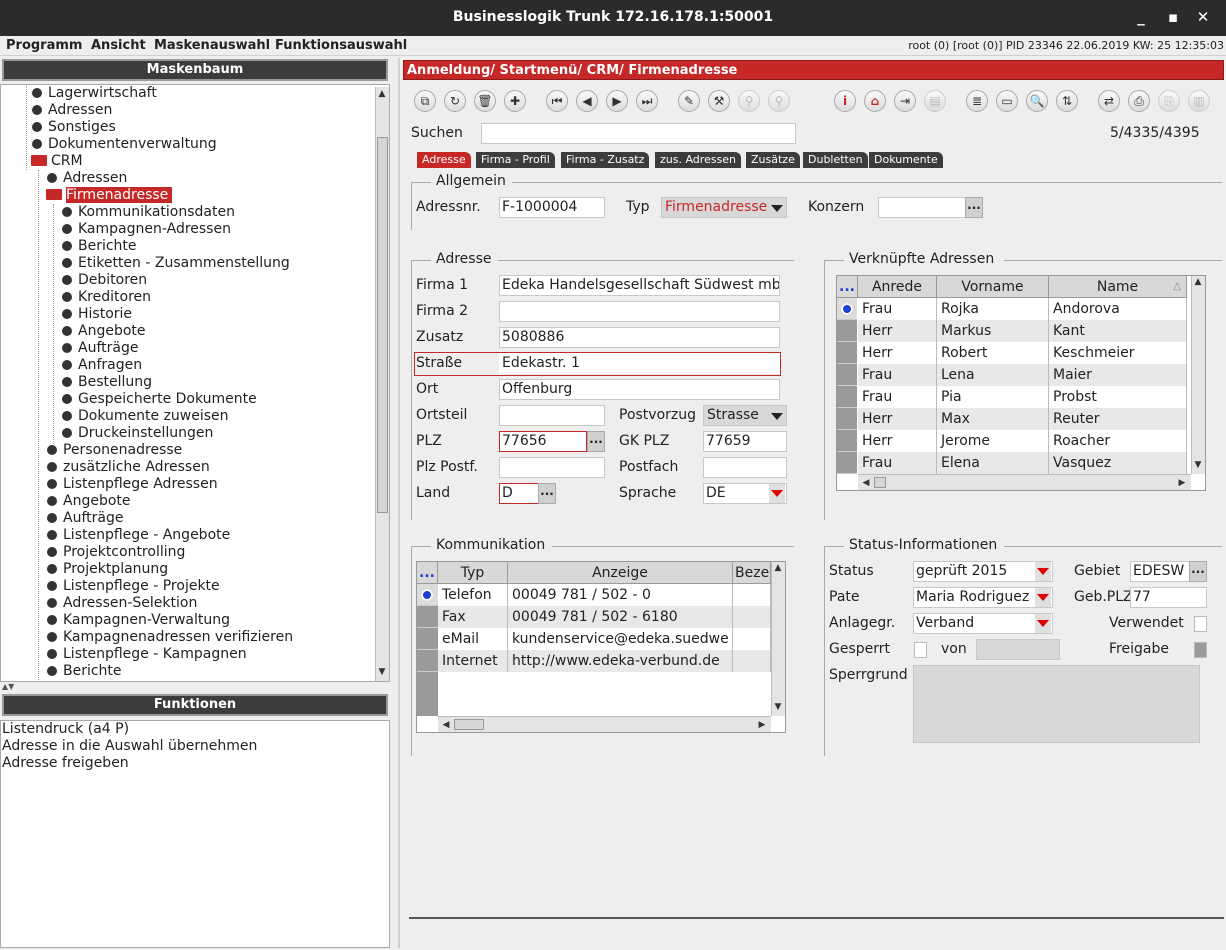 The image size is (1226, 950). Describe the element at coordinates (1118, 353) in the screenshot. I see `table-cell: Keschmeier` at that location.